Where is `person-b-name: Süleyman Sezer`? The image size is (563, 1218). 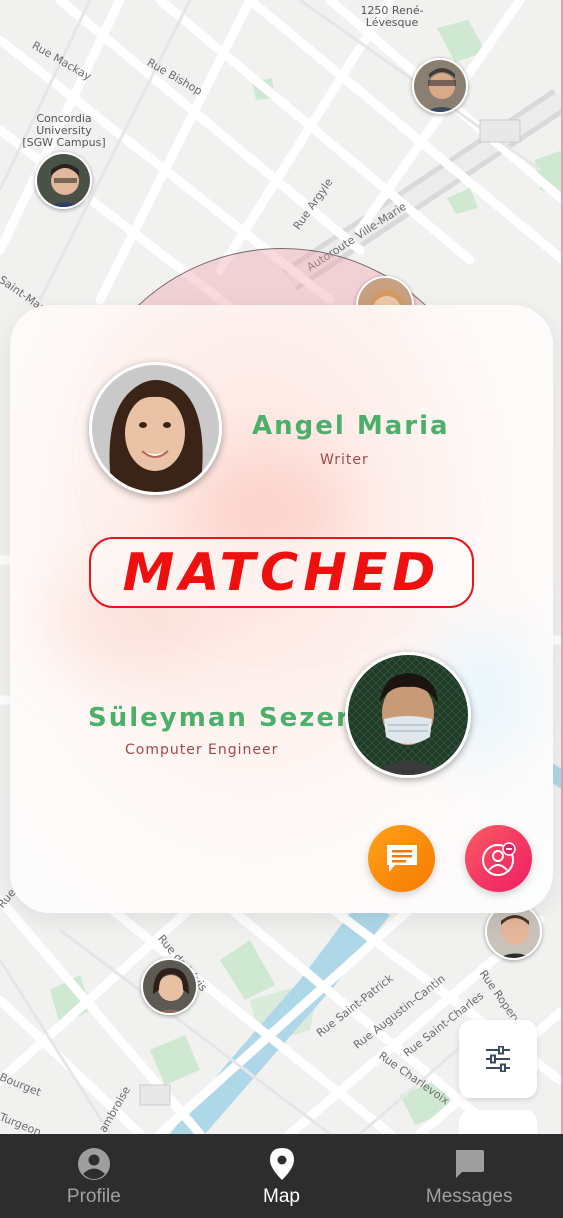 person-b-name: Süleyman Sezer is located at coordinates (219, 718).